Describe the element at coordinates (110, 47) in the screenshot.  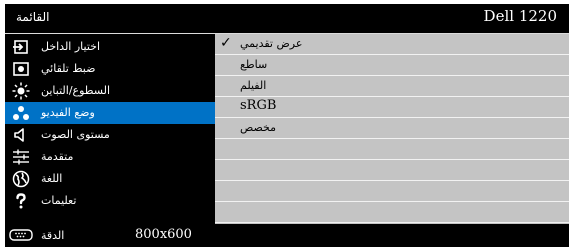
I see `menu-item-input-select: اختيار الداخل` at that location.